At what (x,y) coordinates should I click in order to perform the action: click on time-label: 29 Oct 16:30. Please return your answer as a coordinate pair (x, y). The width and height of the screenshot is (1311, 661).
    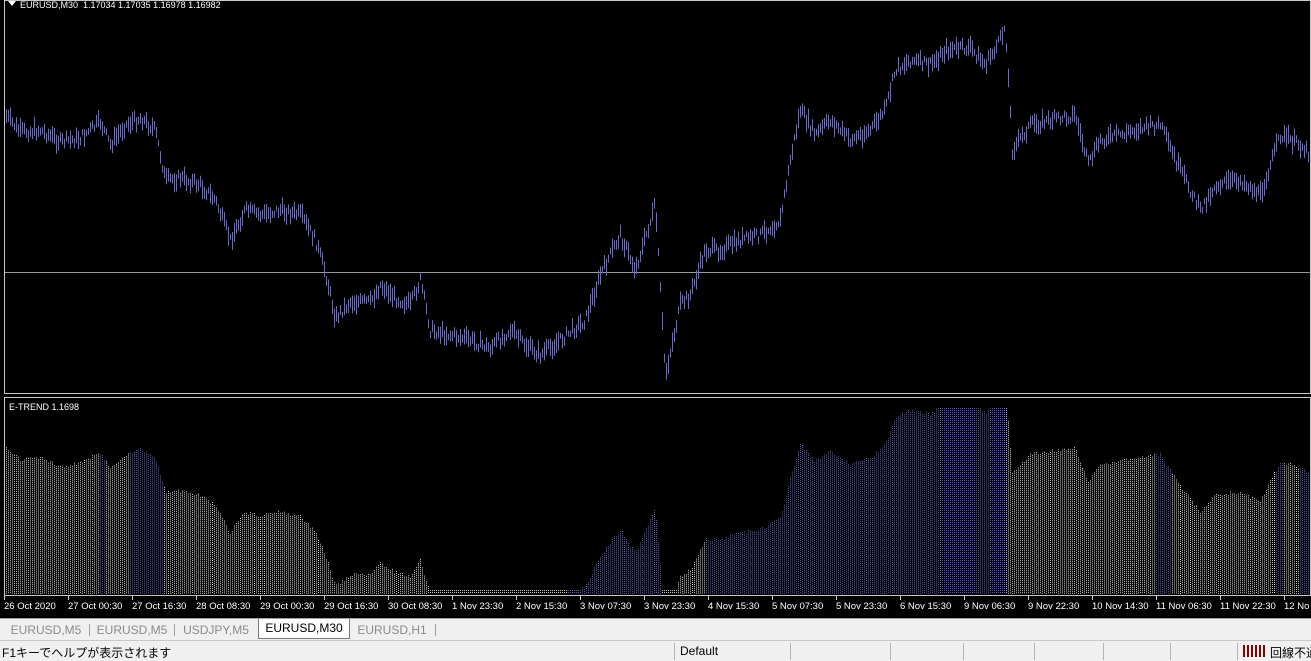
    Looking at the image, I should click on (351, 606).